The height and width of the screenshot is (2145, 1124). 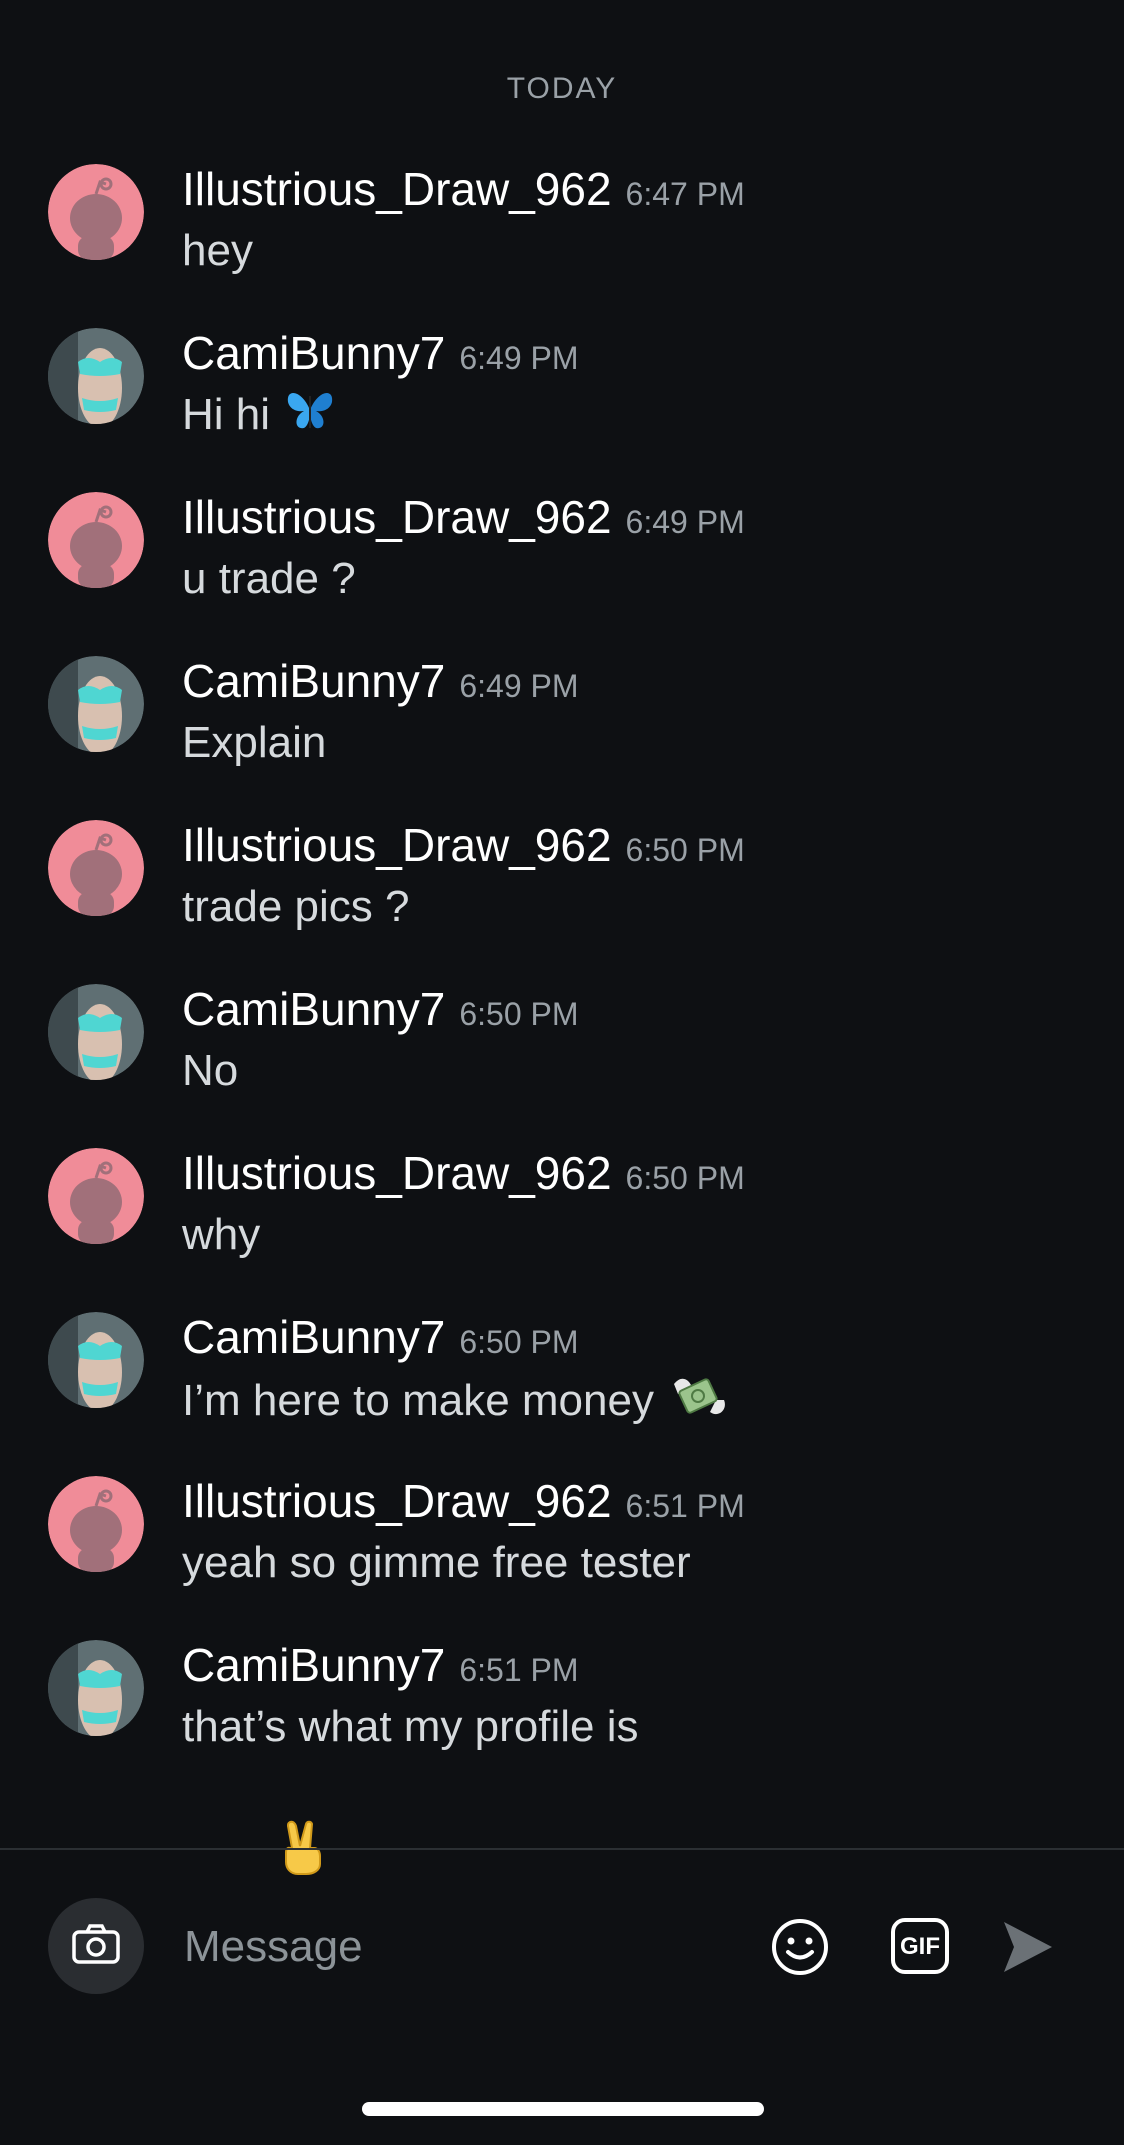 I want to click on camera-button, so click(x=96, y=1946).